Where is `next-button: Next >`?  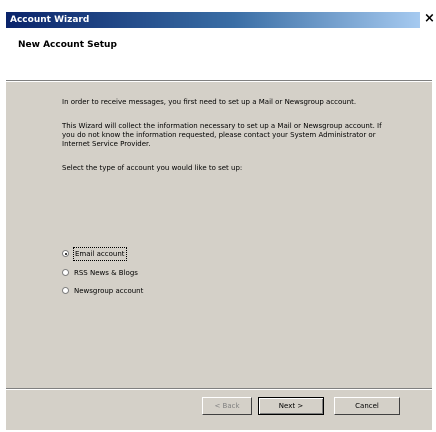
next-button: Next > is located at coordinates (291, 406).